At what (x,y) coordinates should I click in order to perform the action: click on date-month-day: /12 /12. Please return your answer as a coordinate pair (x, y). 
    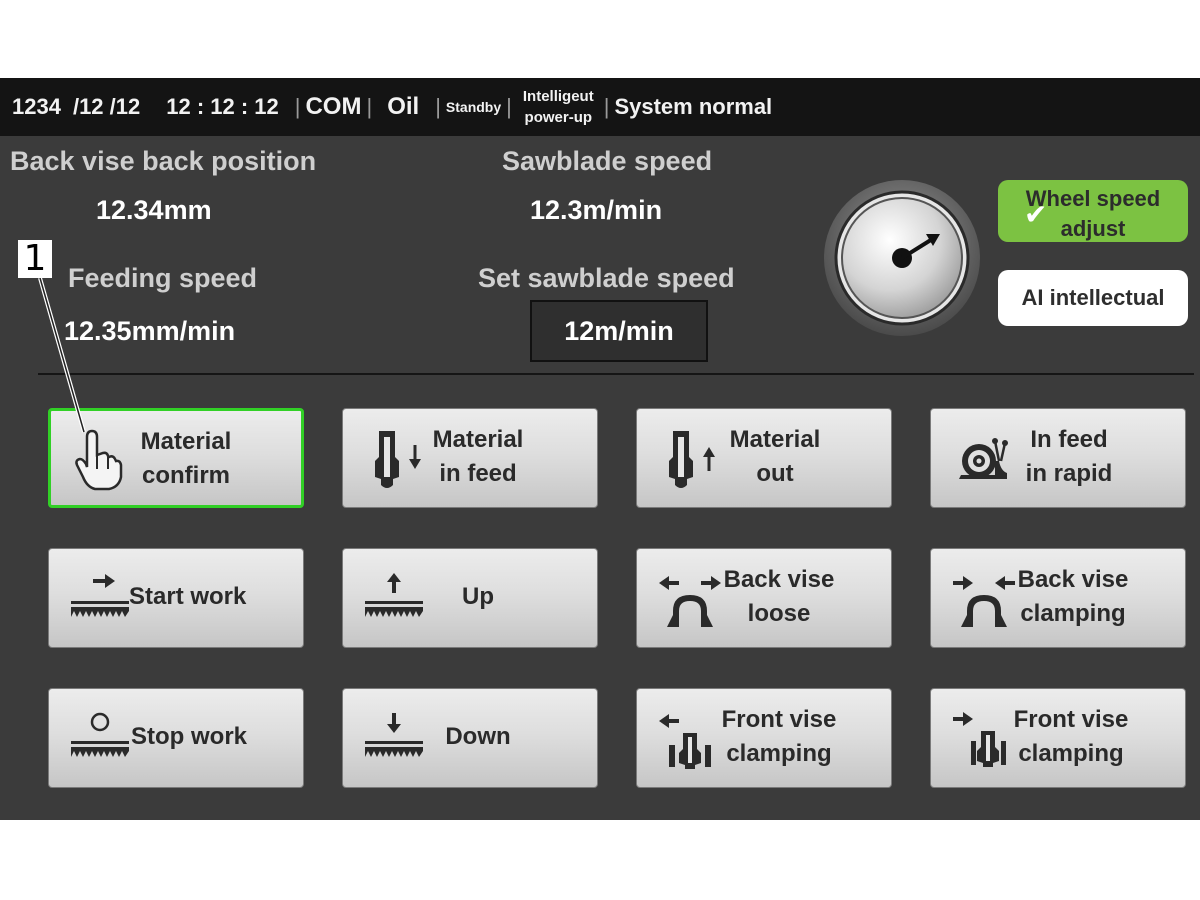
    Looking at the image, I should click on (106, 106).